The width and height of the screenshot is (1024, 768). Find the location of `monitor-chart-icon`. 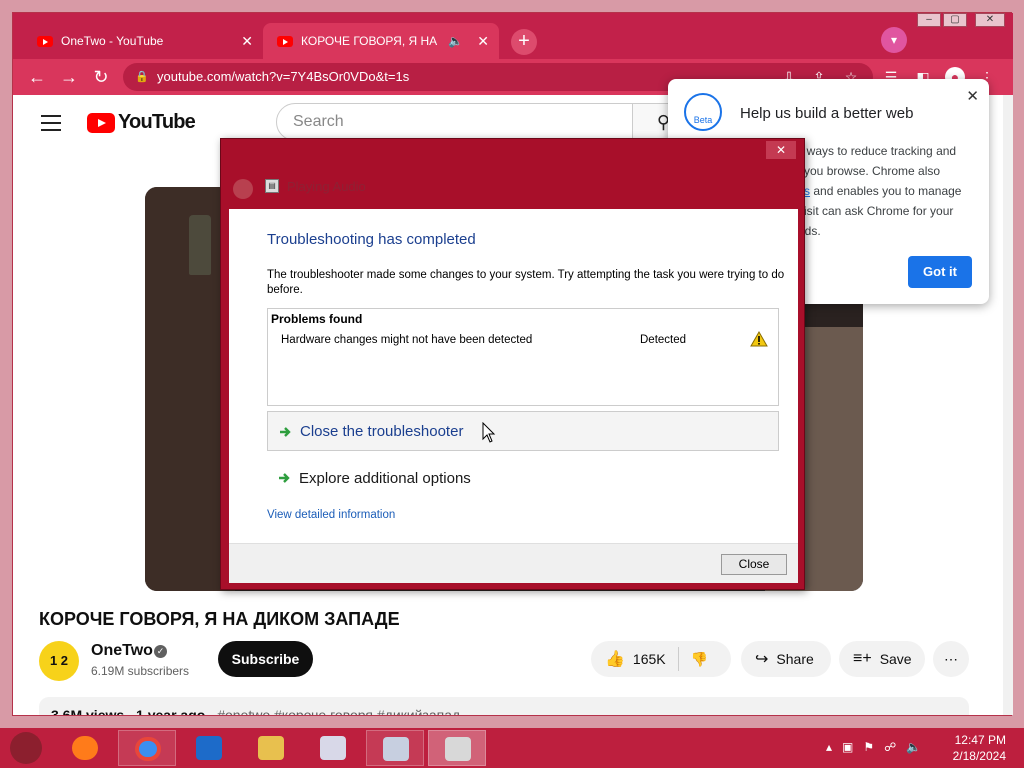

monitor-chart-icon is located at coordinates (396, 749).